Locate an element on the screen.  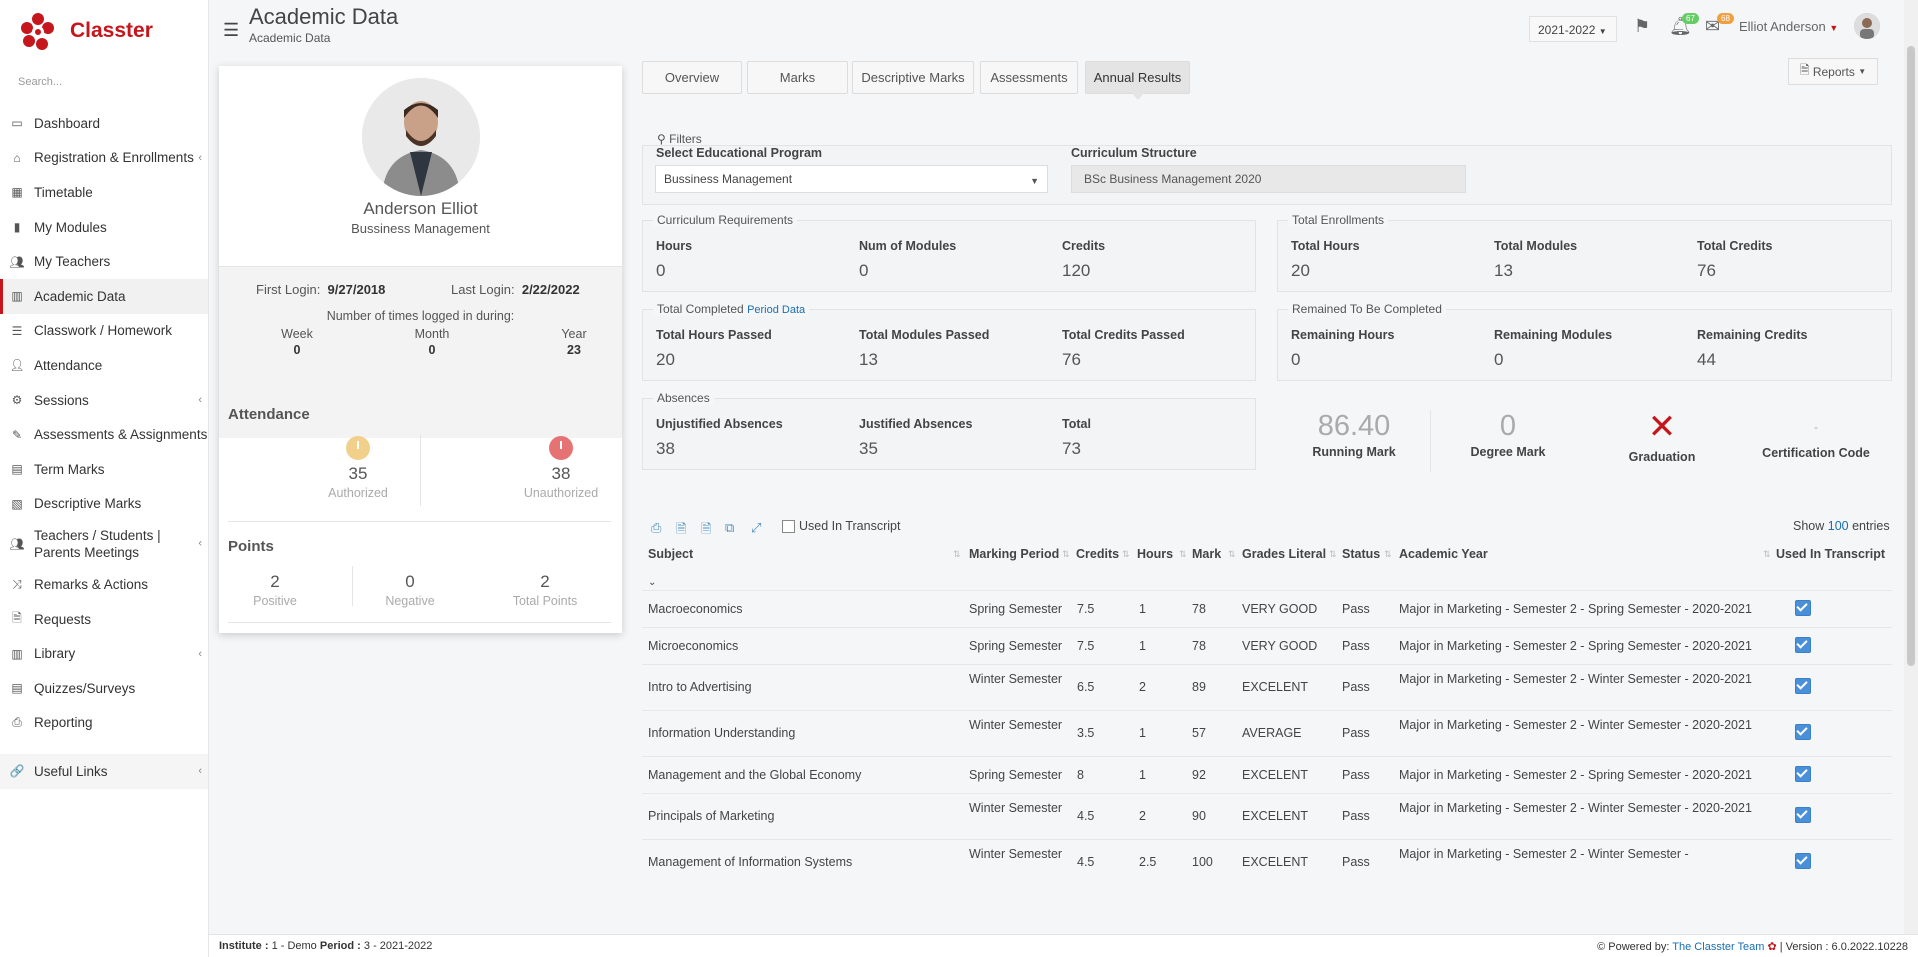
logo: Classter is located at coordinates (104, 31).